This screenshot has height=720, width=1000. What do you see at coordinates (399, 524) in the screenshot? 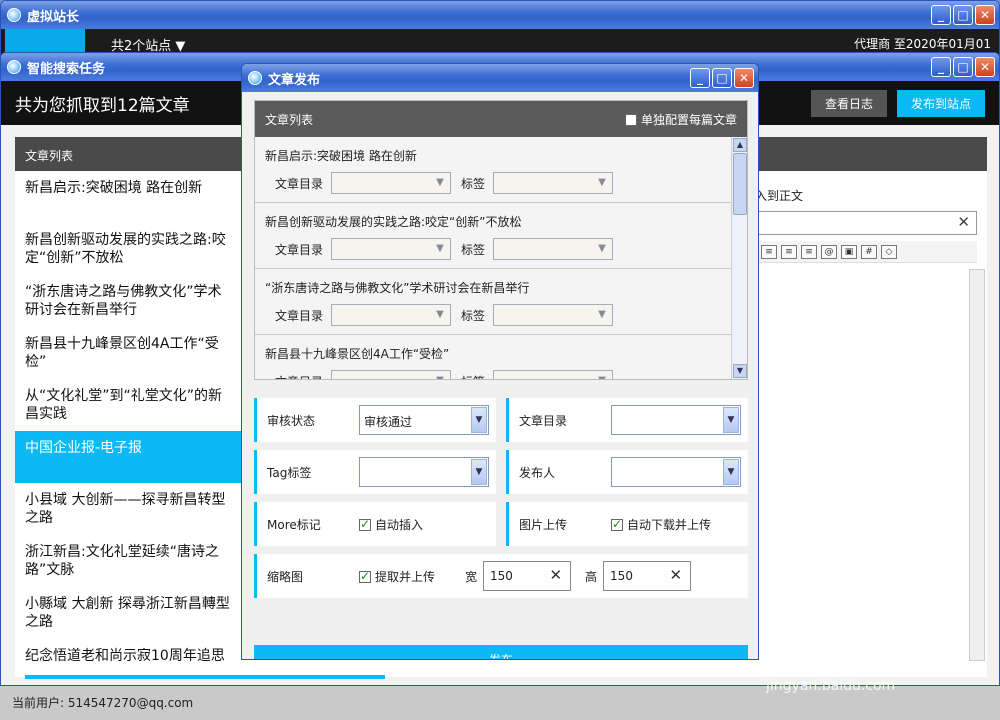
I see `auto-insert-label: 自动插入` at bounding box center [399, 524].